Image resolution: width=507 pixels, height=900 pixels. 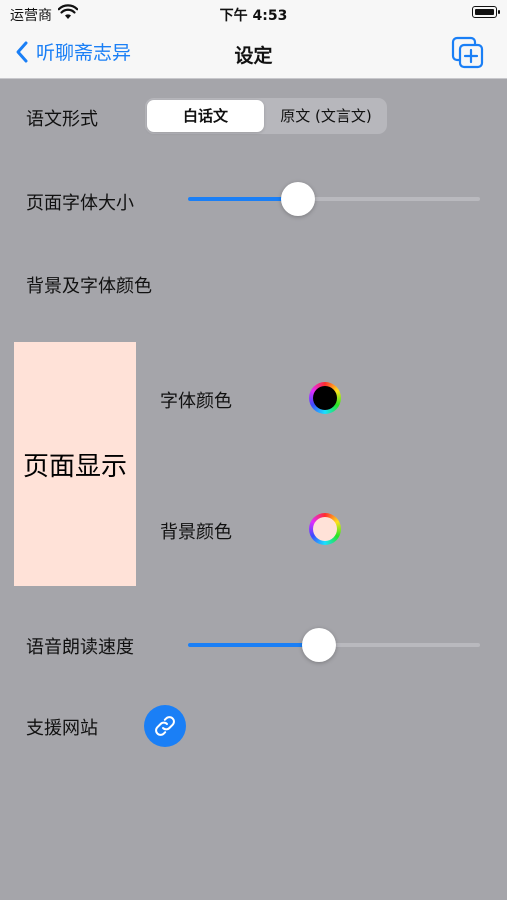 What do you see at coordinates (205, 116) in the screenshot?
I see `segment-vernacular: 白话文` at bounding box center [205, 116].